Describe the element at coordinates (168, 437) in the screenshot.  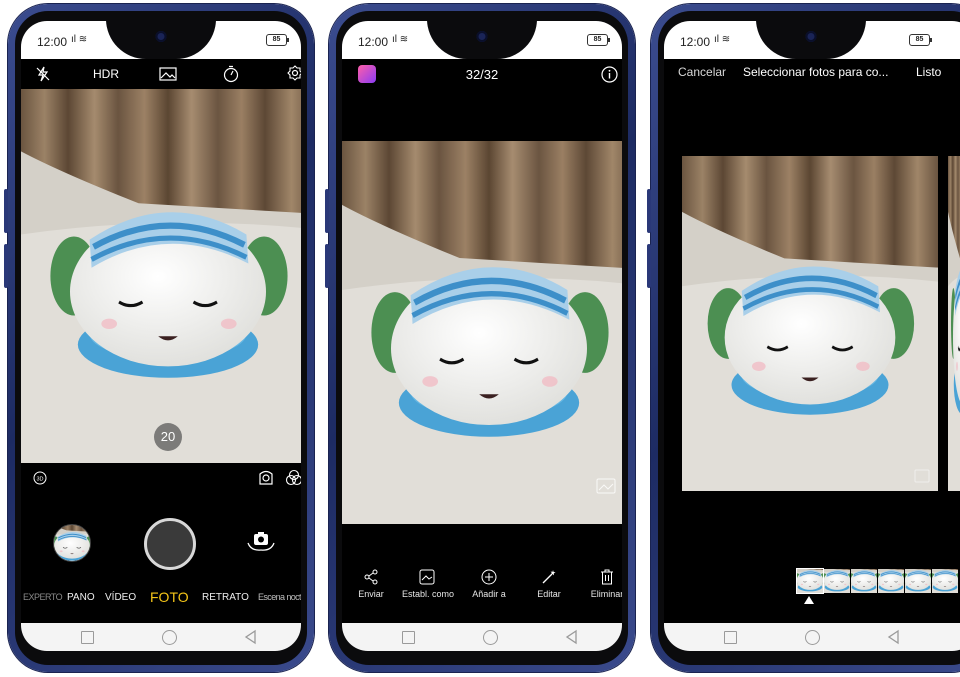
I see `zoom-badge: 20` at that location.